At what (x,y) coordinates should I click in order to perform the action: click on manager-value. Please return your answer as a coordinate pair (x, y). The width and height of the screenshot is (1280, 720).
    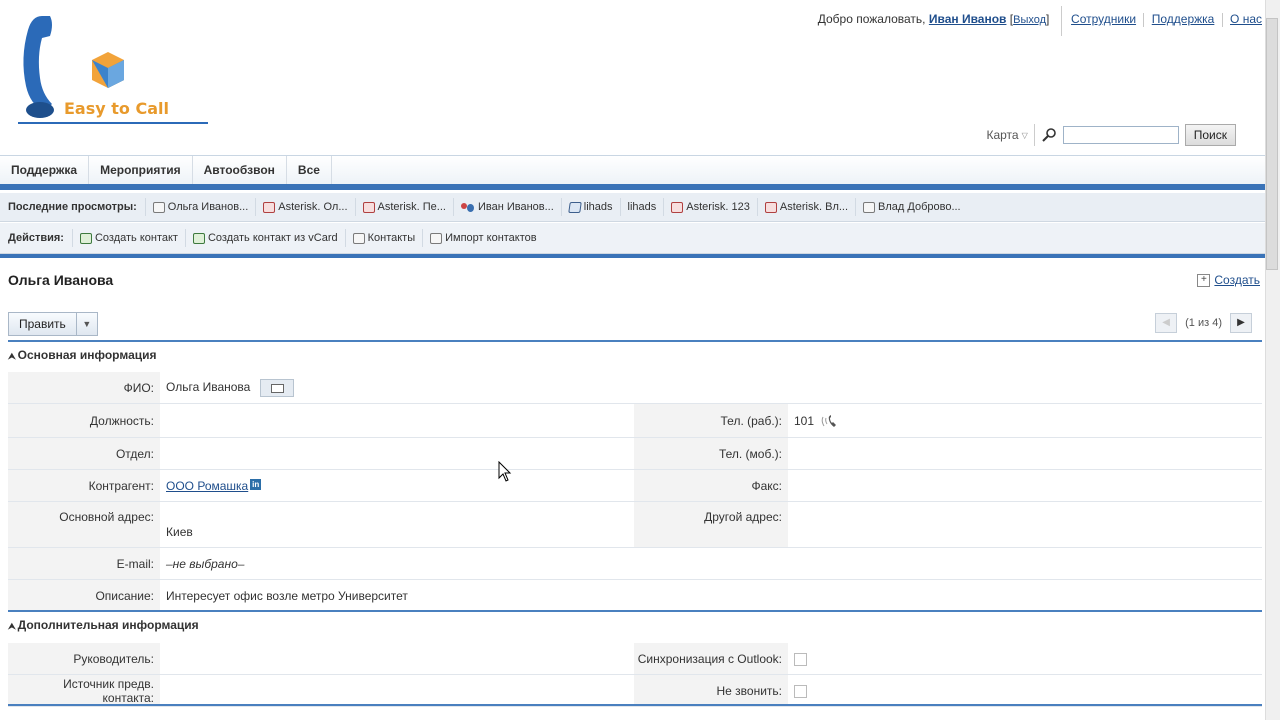
    Looking at the image, I should click on (397, 659).